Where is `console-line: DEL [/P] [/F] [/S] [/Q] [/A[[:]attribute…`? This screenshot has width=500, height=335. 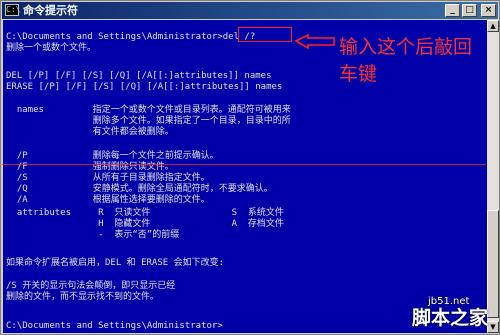
console-line: DEL [/P] [/F] [/S] [/Q] [/A[[:]attribute… is located at coordinates (139, 76).